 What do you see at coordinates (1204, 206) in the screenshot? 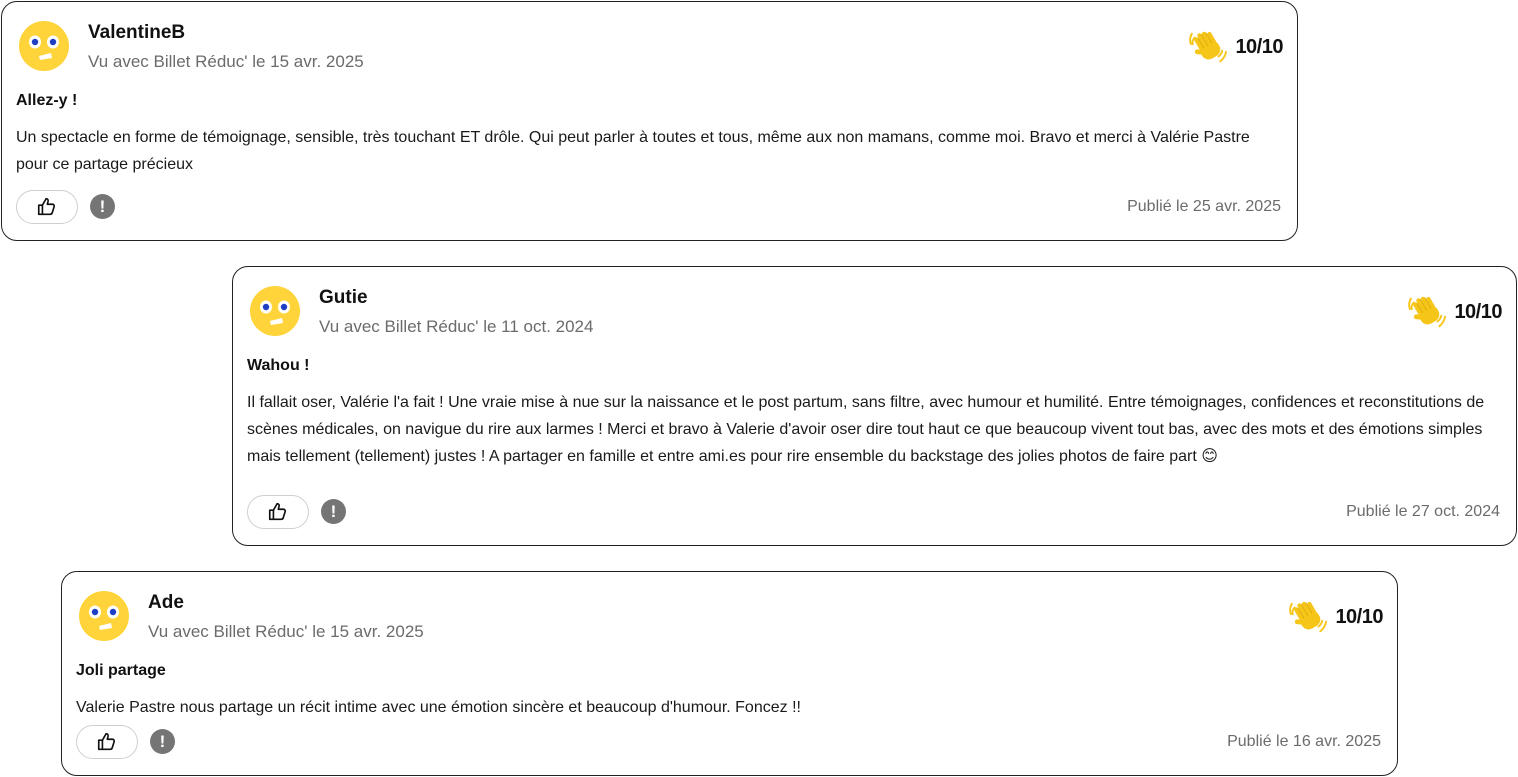
I see `published-date: Publié le 25 avr. 2025` at bounding box center [1204, 206].